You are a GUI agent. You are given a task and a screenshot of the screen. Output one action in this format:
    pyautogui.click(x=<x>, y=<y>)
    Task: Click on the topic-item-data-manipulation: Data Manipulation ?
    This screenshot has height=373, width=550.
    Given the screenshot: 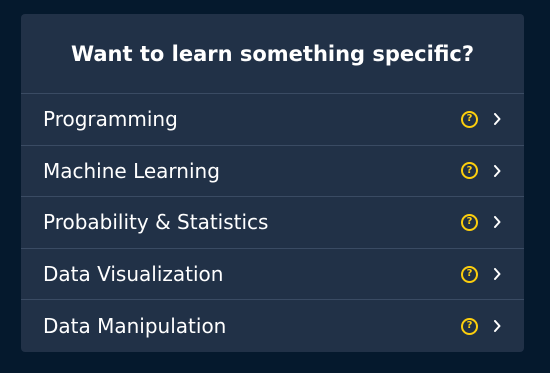 What is the action you would take?
    pyautogui.click(x=272, y=326)
    